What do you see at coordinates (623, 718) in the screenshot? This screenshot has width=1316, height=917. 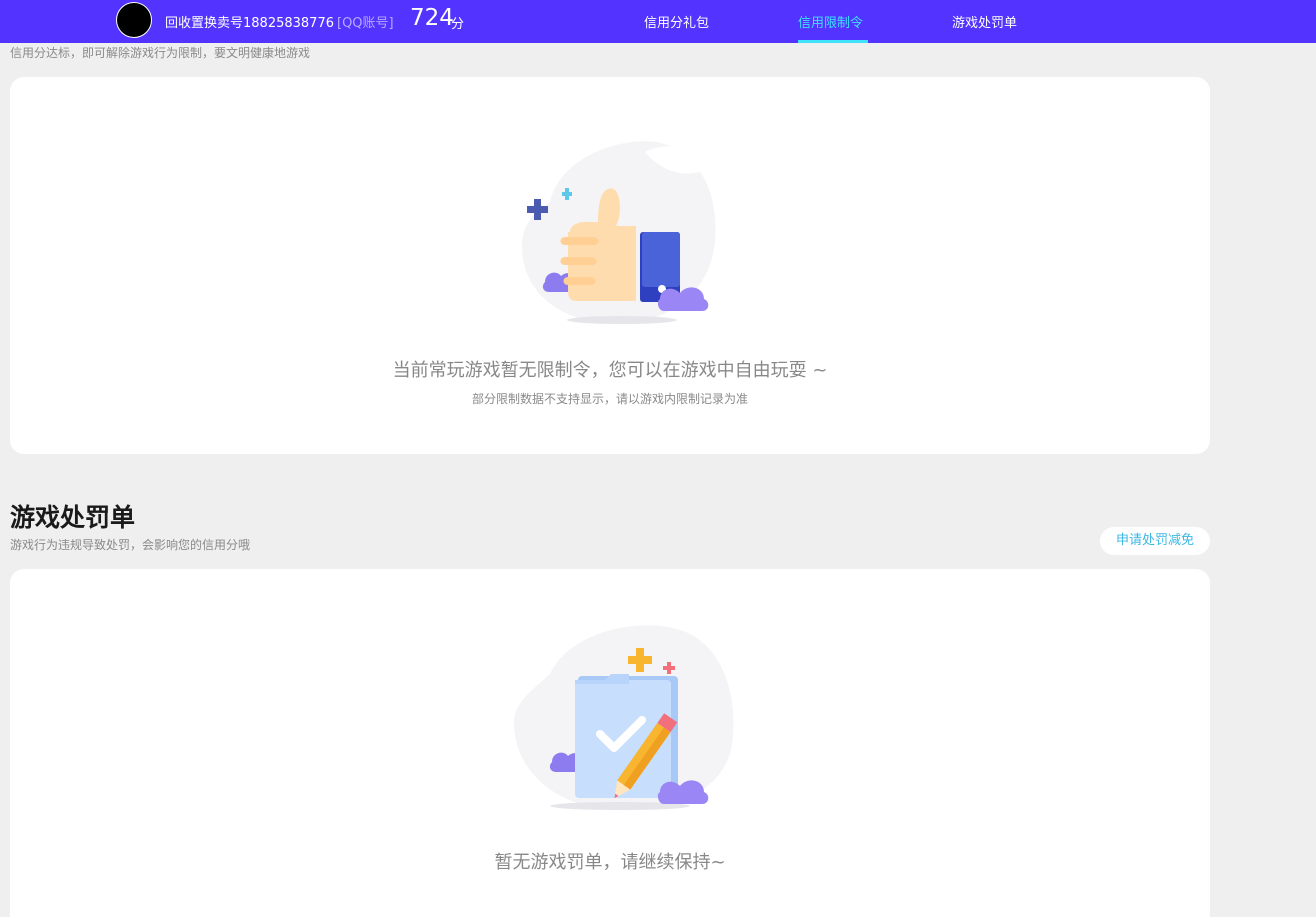 I see `folder-check-pencil-illustration` at bounding box center [623, 718].